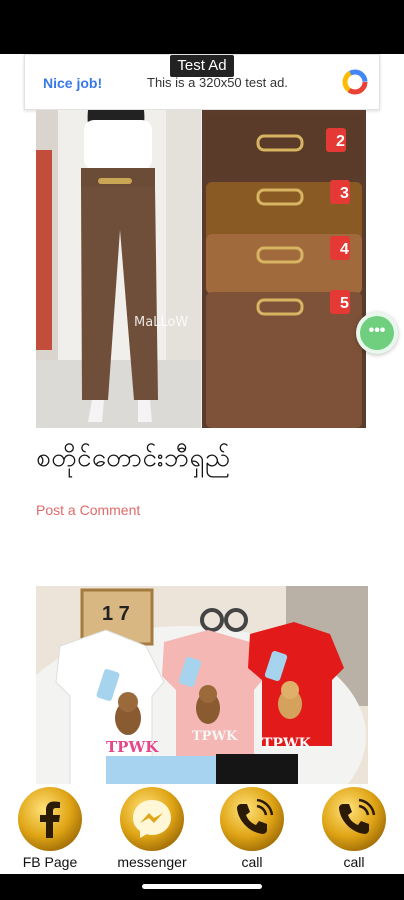 The width and height of the screenshot is (404, 900). What do you see at coordinates (344, 249) in the screenshot?
I see `badge-4: 4` at bounding box center [344, 249].